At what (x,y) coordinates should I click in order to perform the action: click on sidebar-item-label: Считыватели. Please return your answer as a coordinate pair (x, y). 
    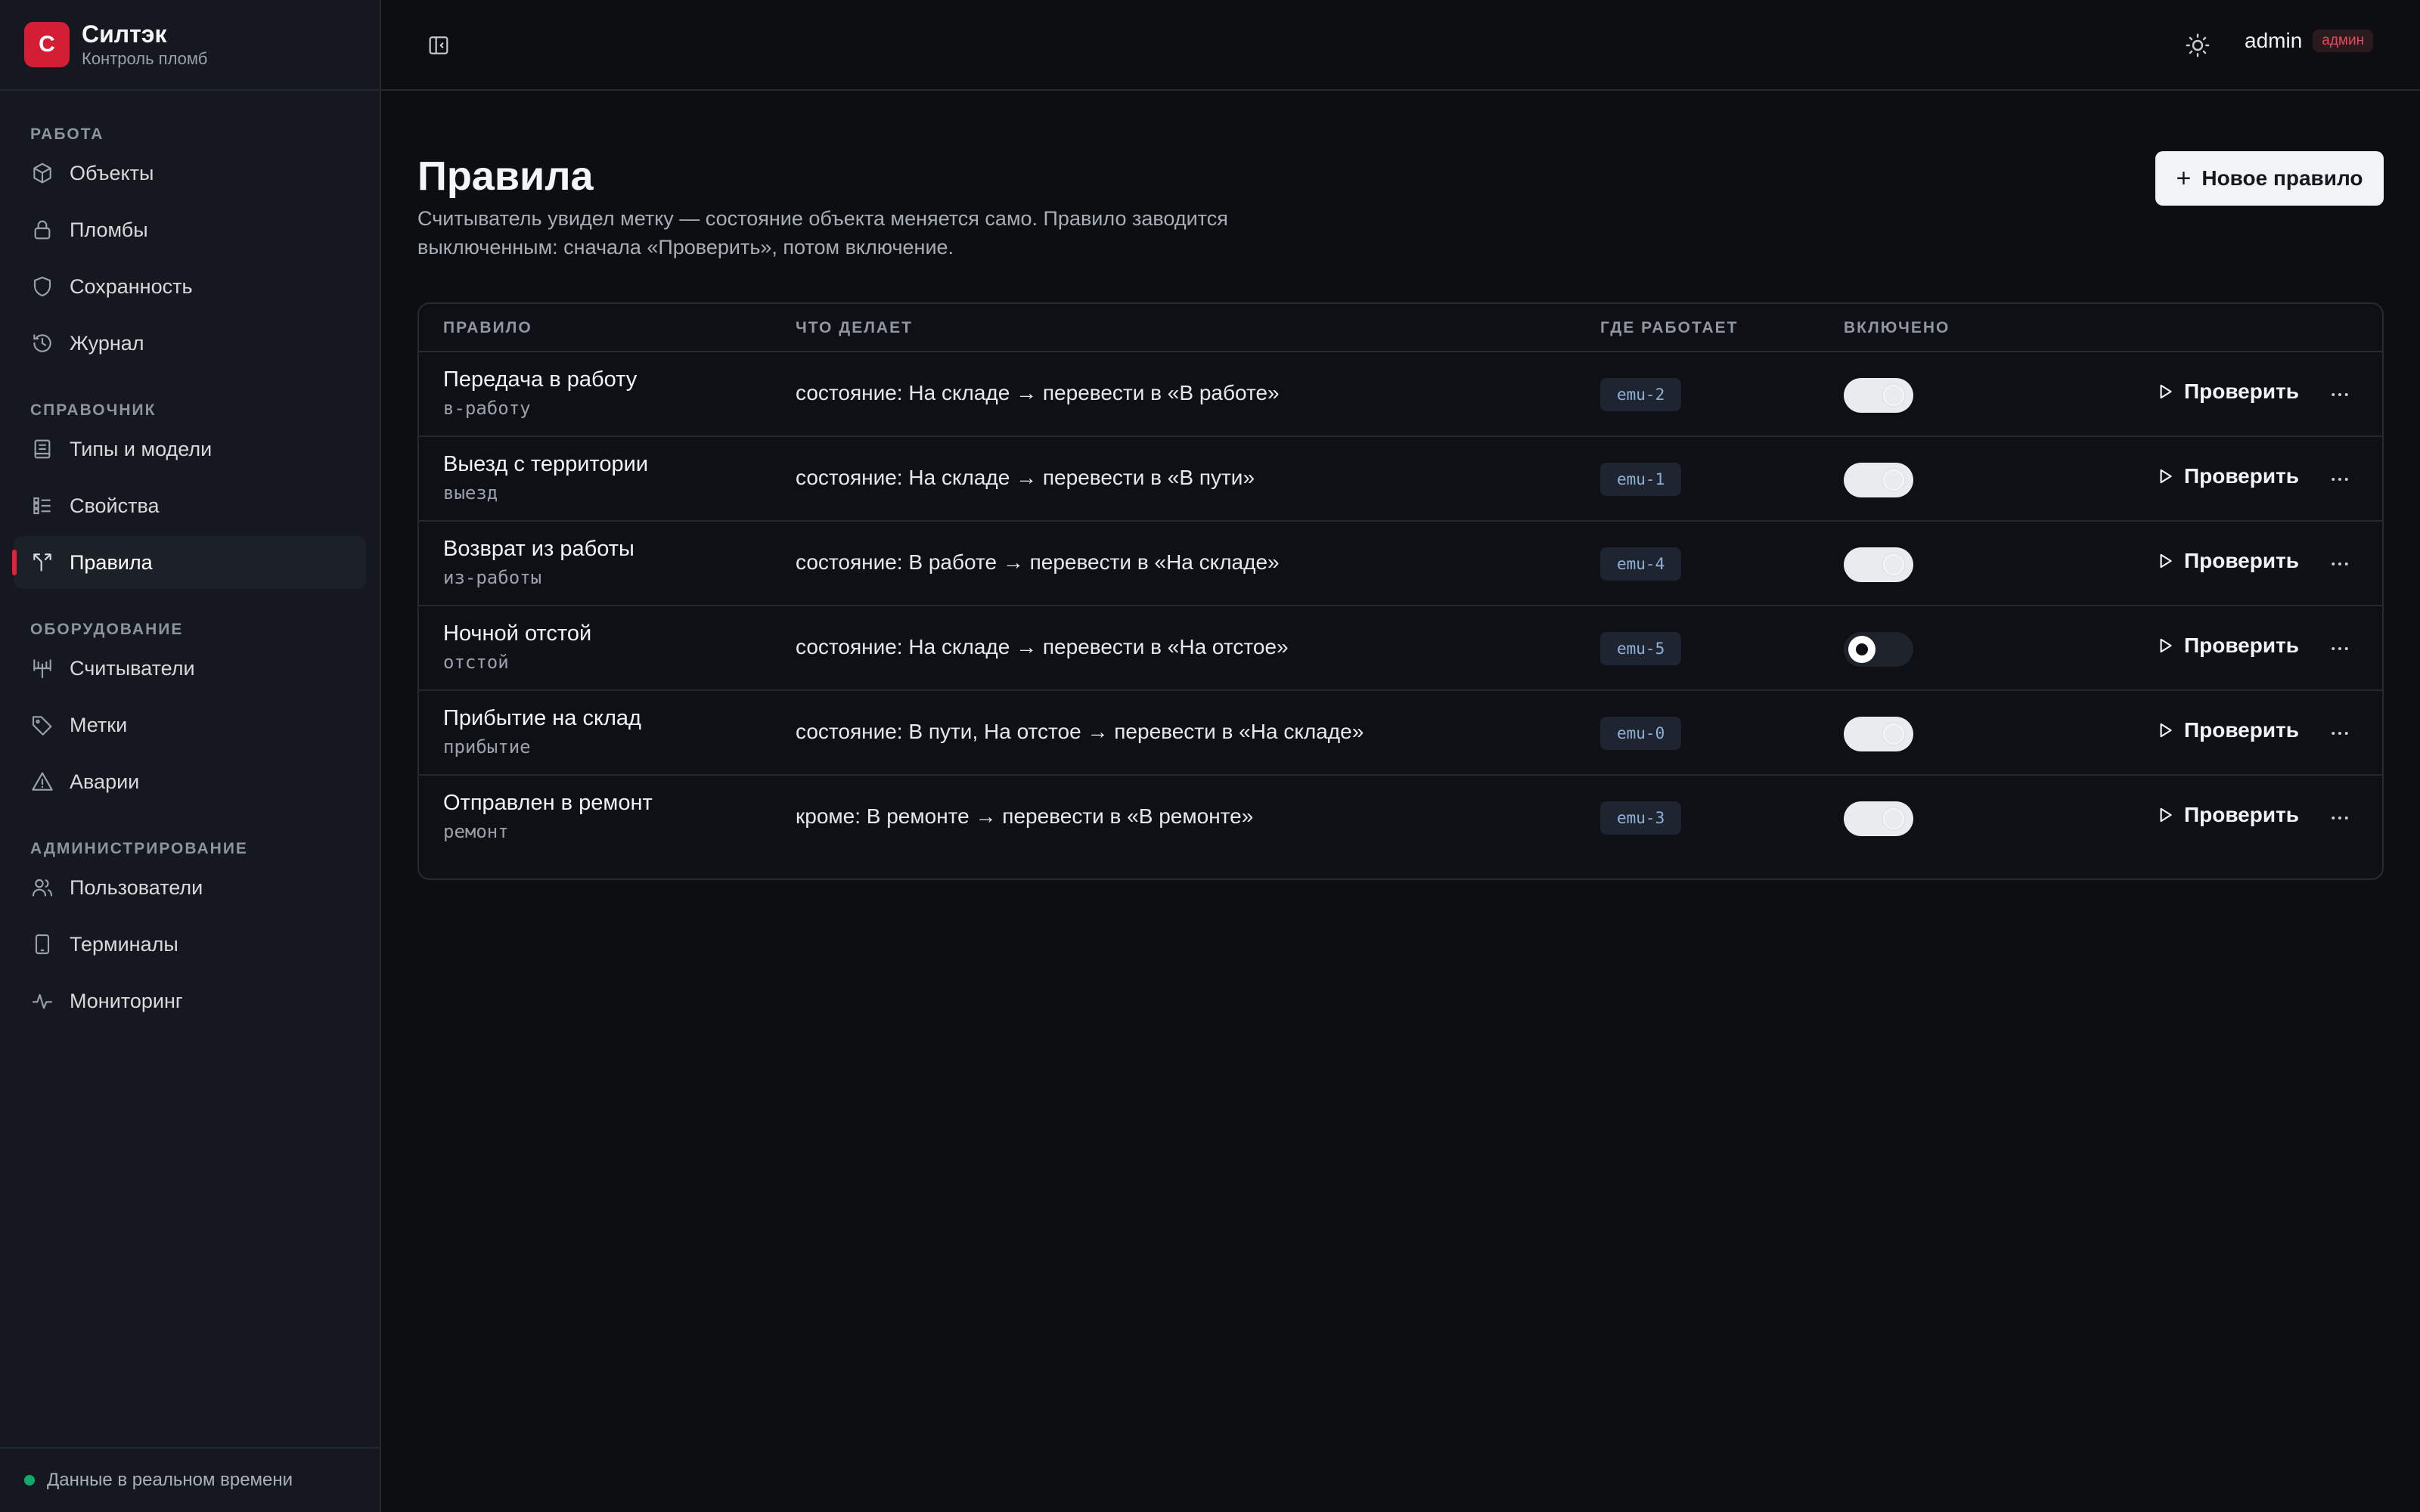
    Looking at the image, I should click on (132, 668).